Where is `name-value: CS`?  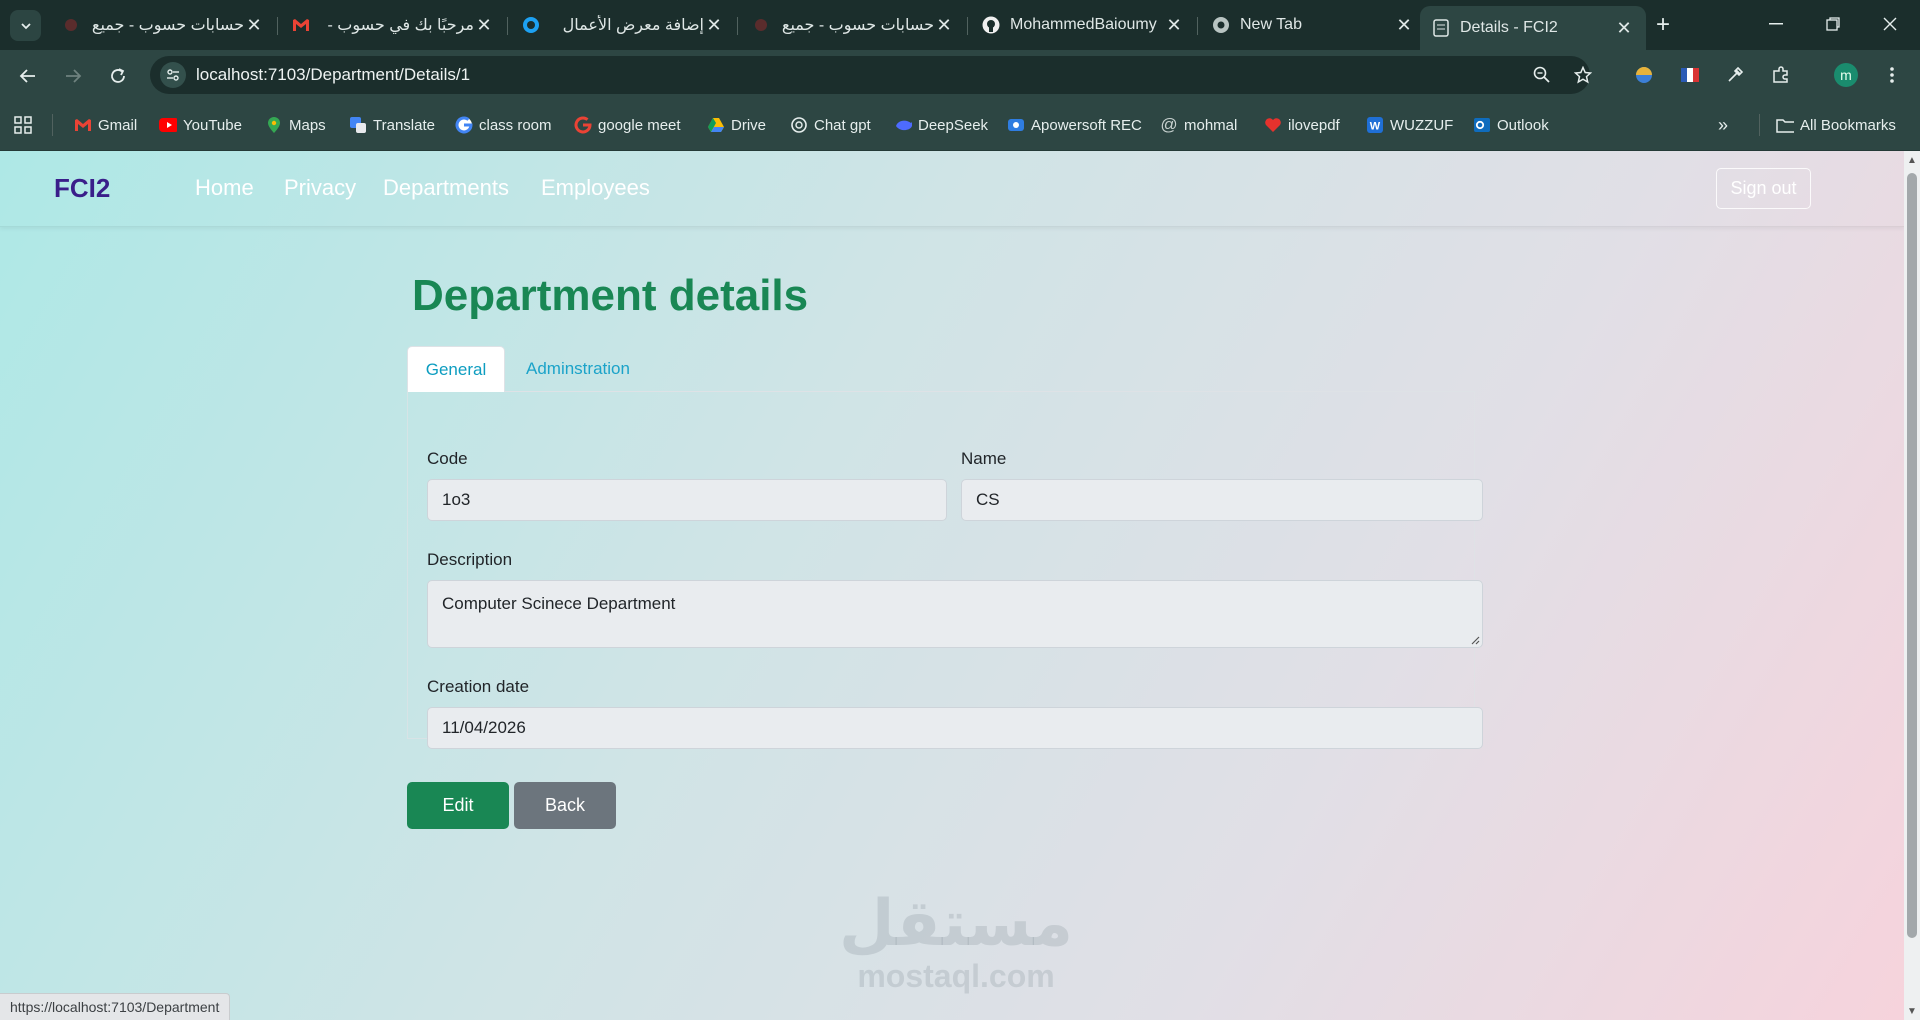
name-value: CS is located at coordinates (988, 499).